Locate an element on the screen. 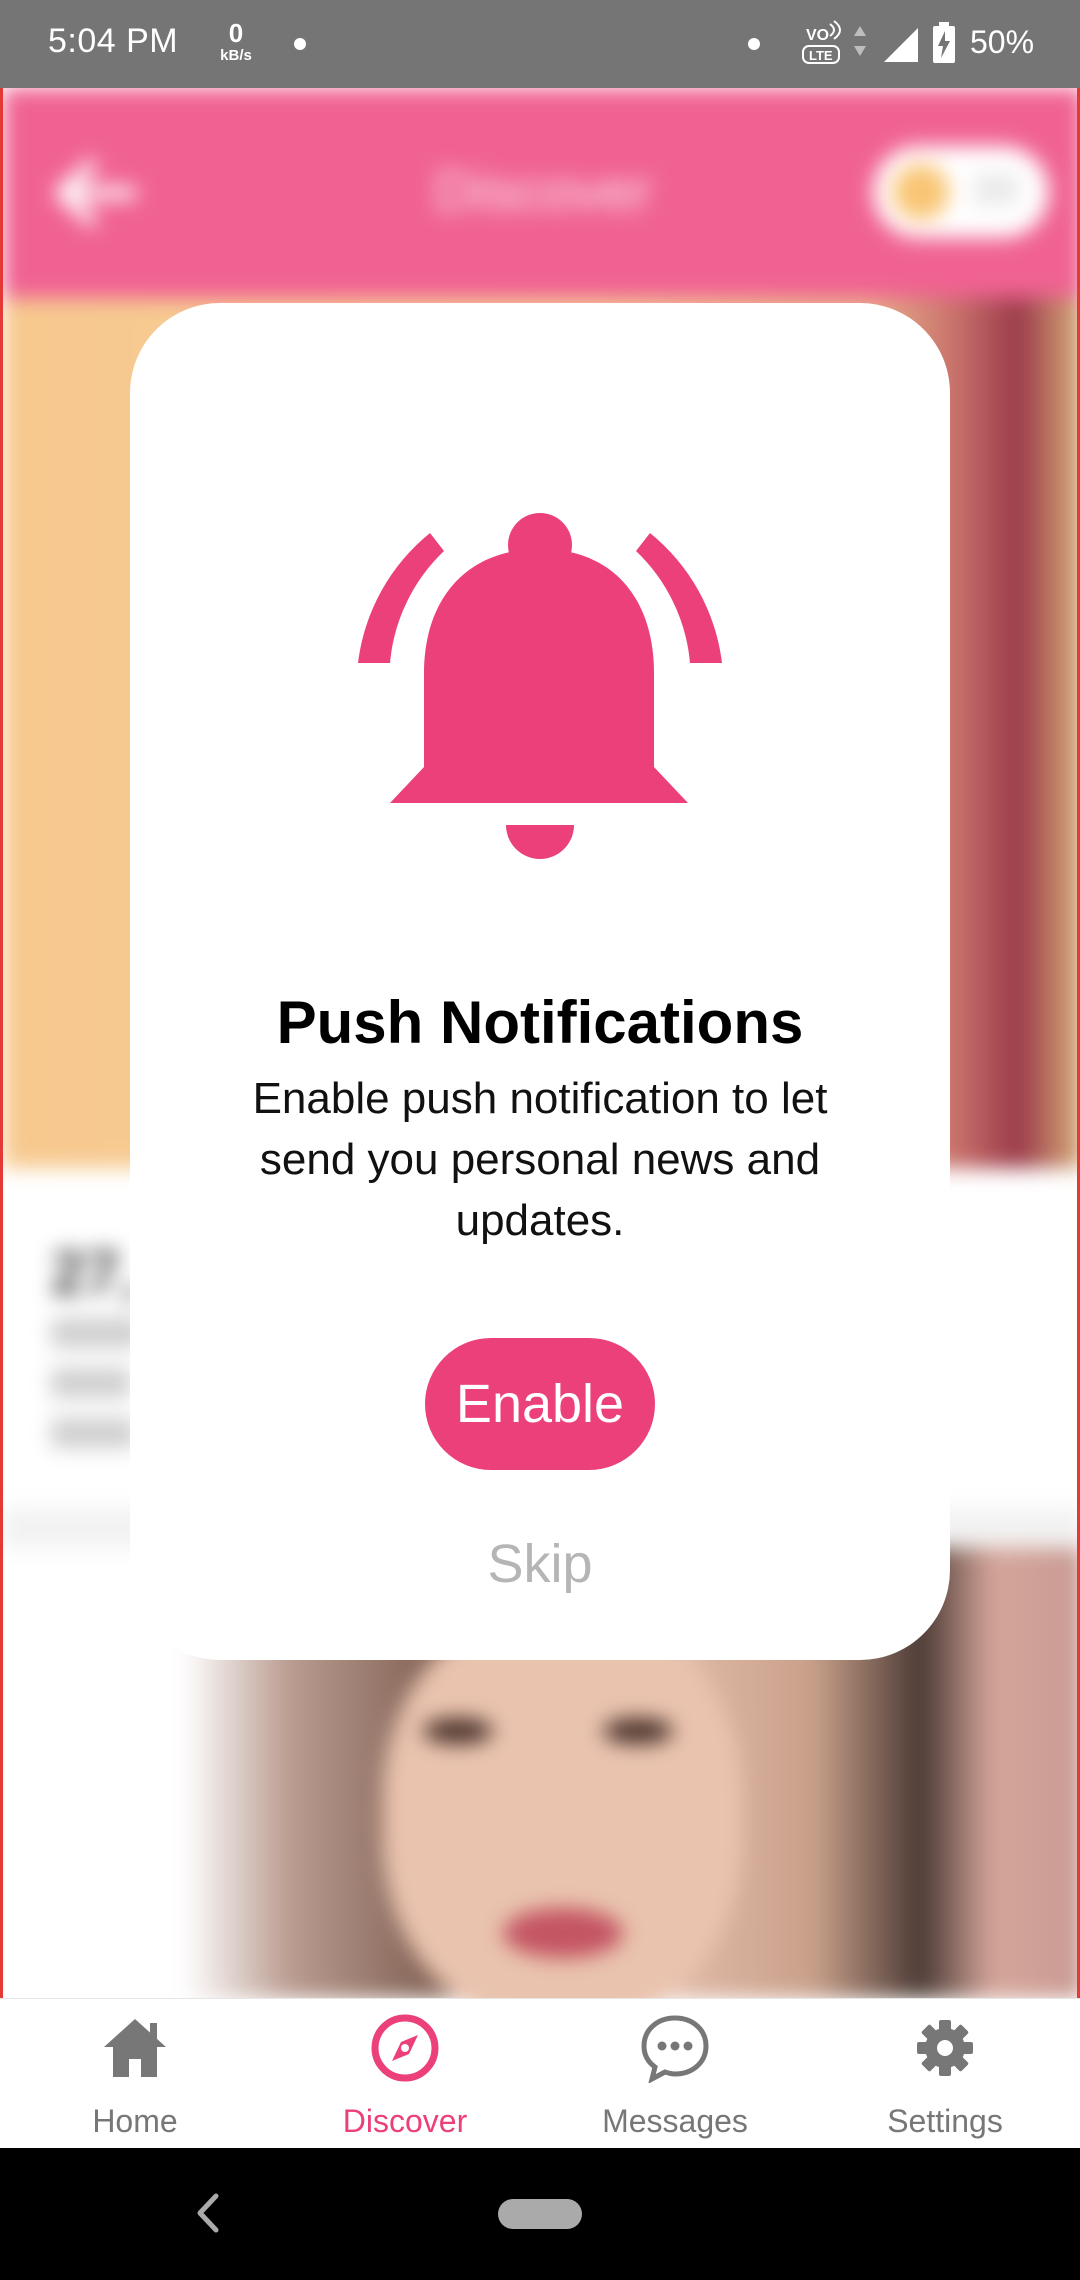 This screenshot has width=1080, height=2280. data-rate-unit: kB/s is located at coordinates (236, 55).